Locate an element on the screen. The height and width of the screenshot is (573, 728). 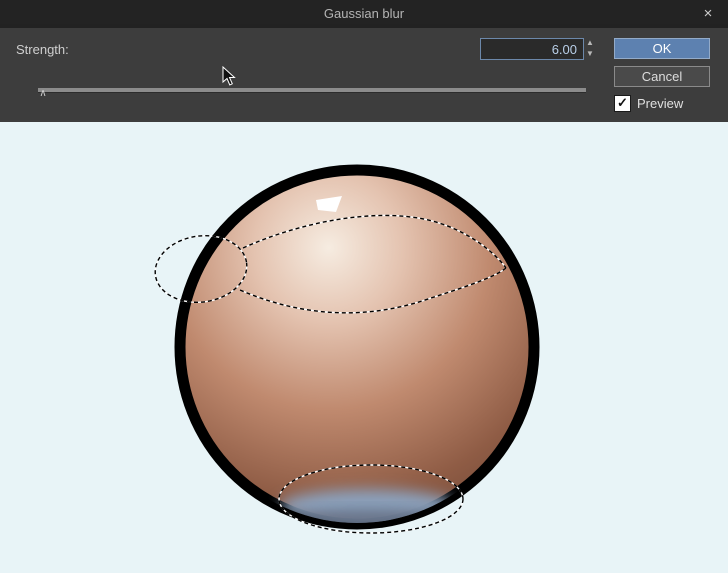
dialog-title: Gaussian blur is located at coordinates (364, 13).